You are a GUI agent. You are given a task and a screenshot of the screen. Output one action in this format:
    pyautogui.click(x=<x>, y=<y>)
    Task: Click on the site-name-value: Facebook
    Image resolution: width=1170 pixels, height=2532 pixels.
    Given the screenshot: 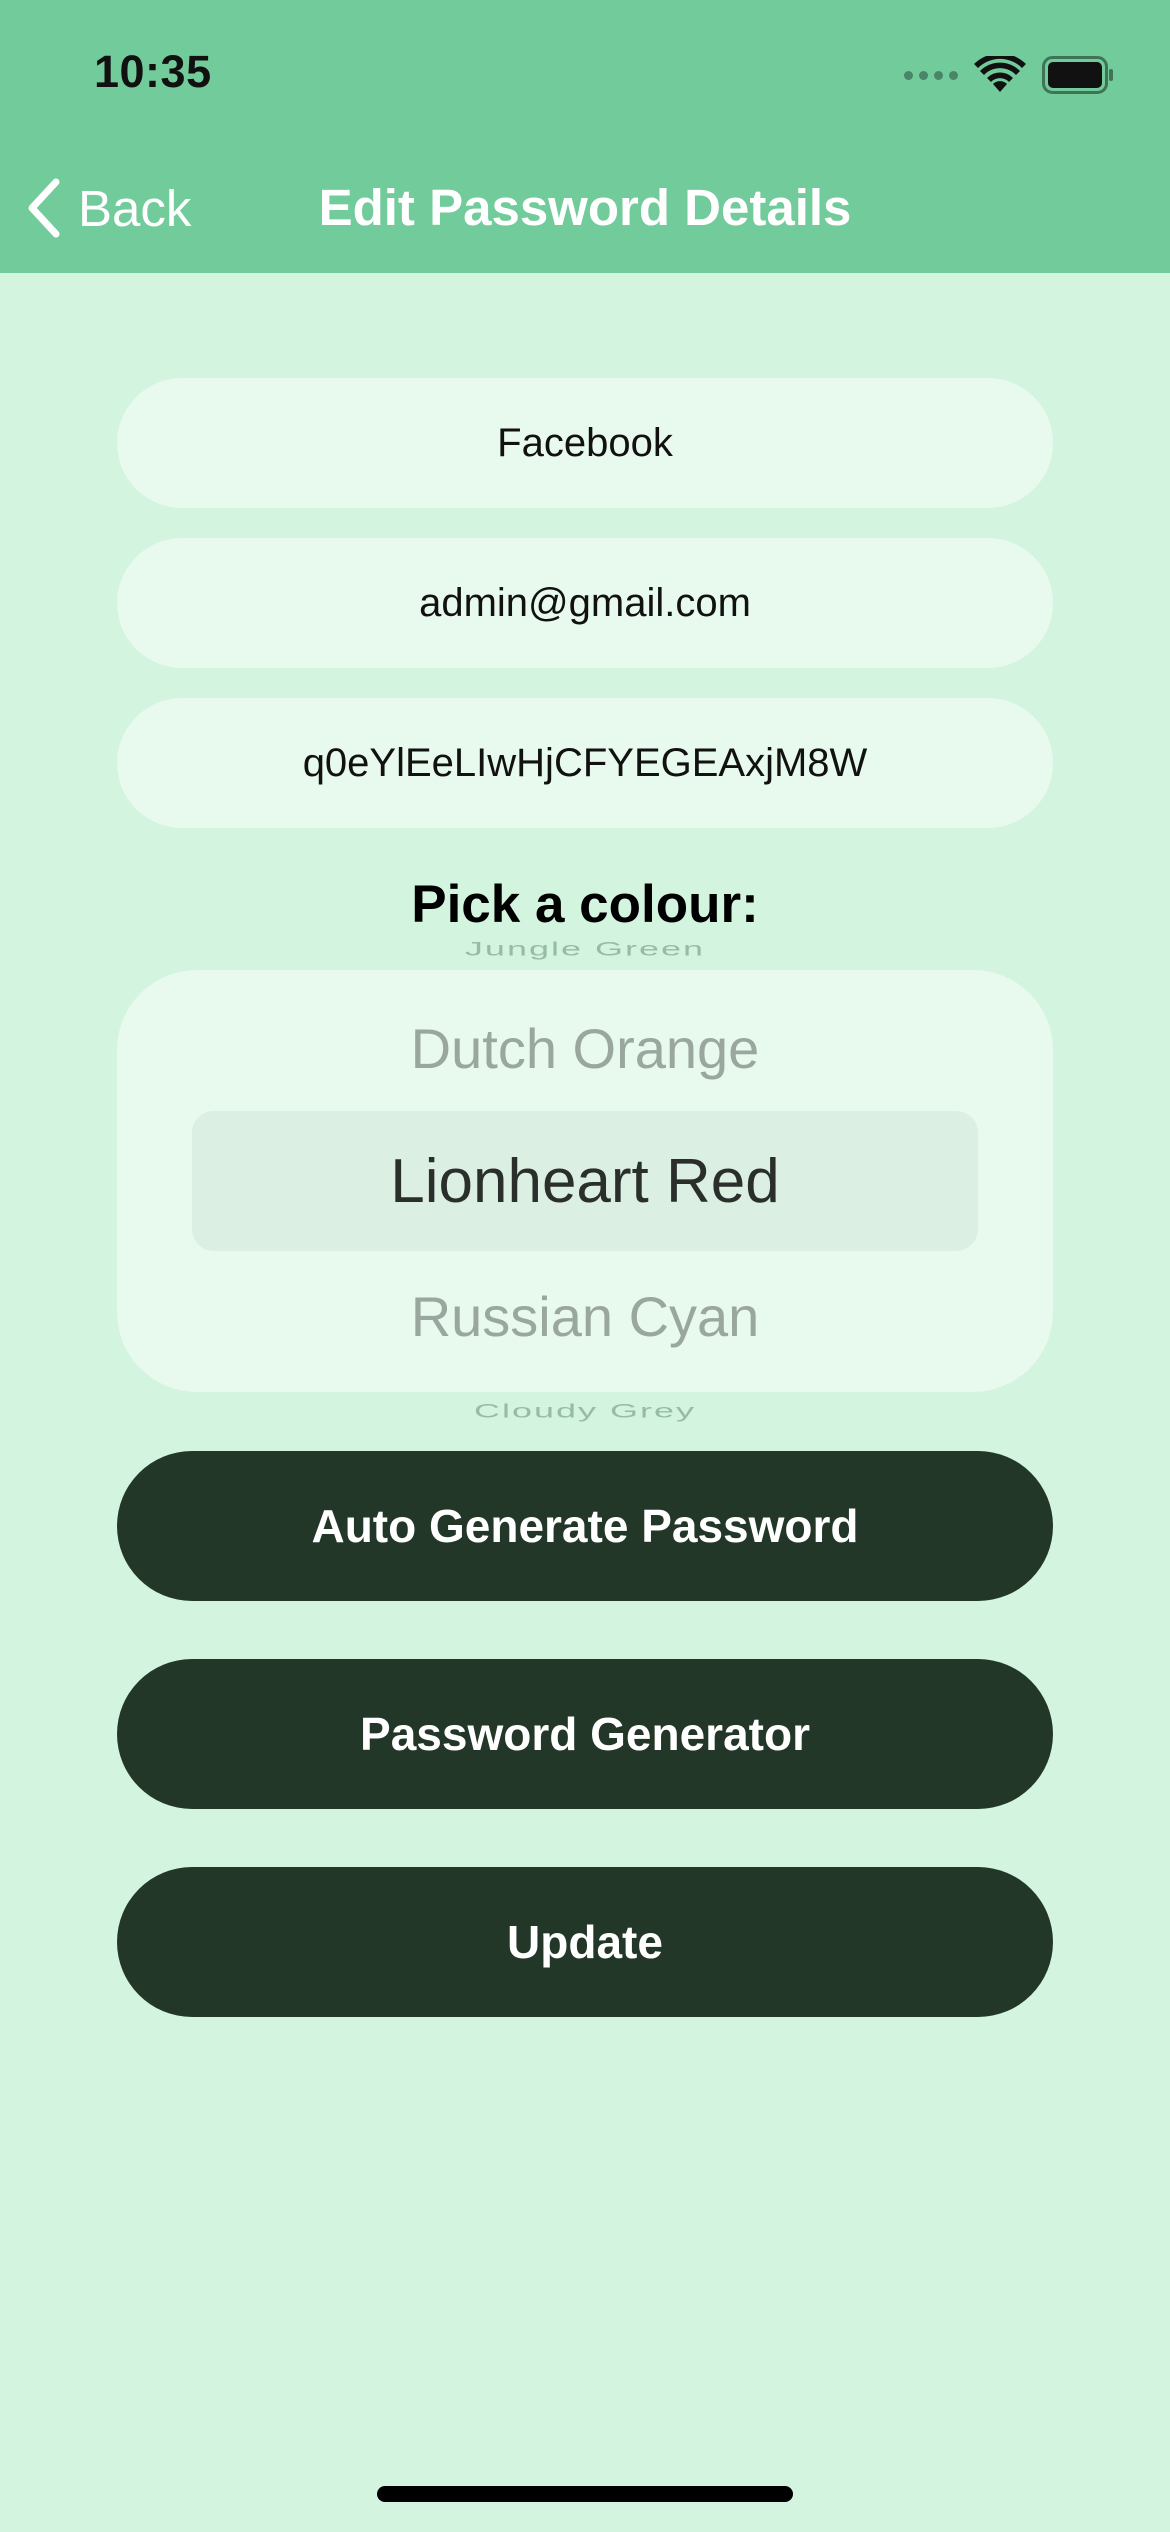 What is the action you would take?
    pyautogui.click(x=585, y=442)
    